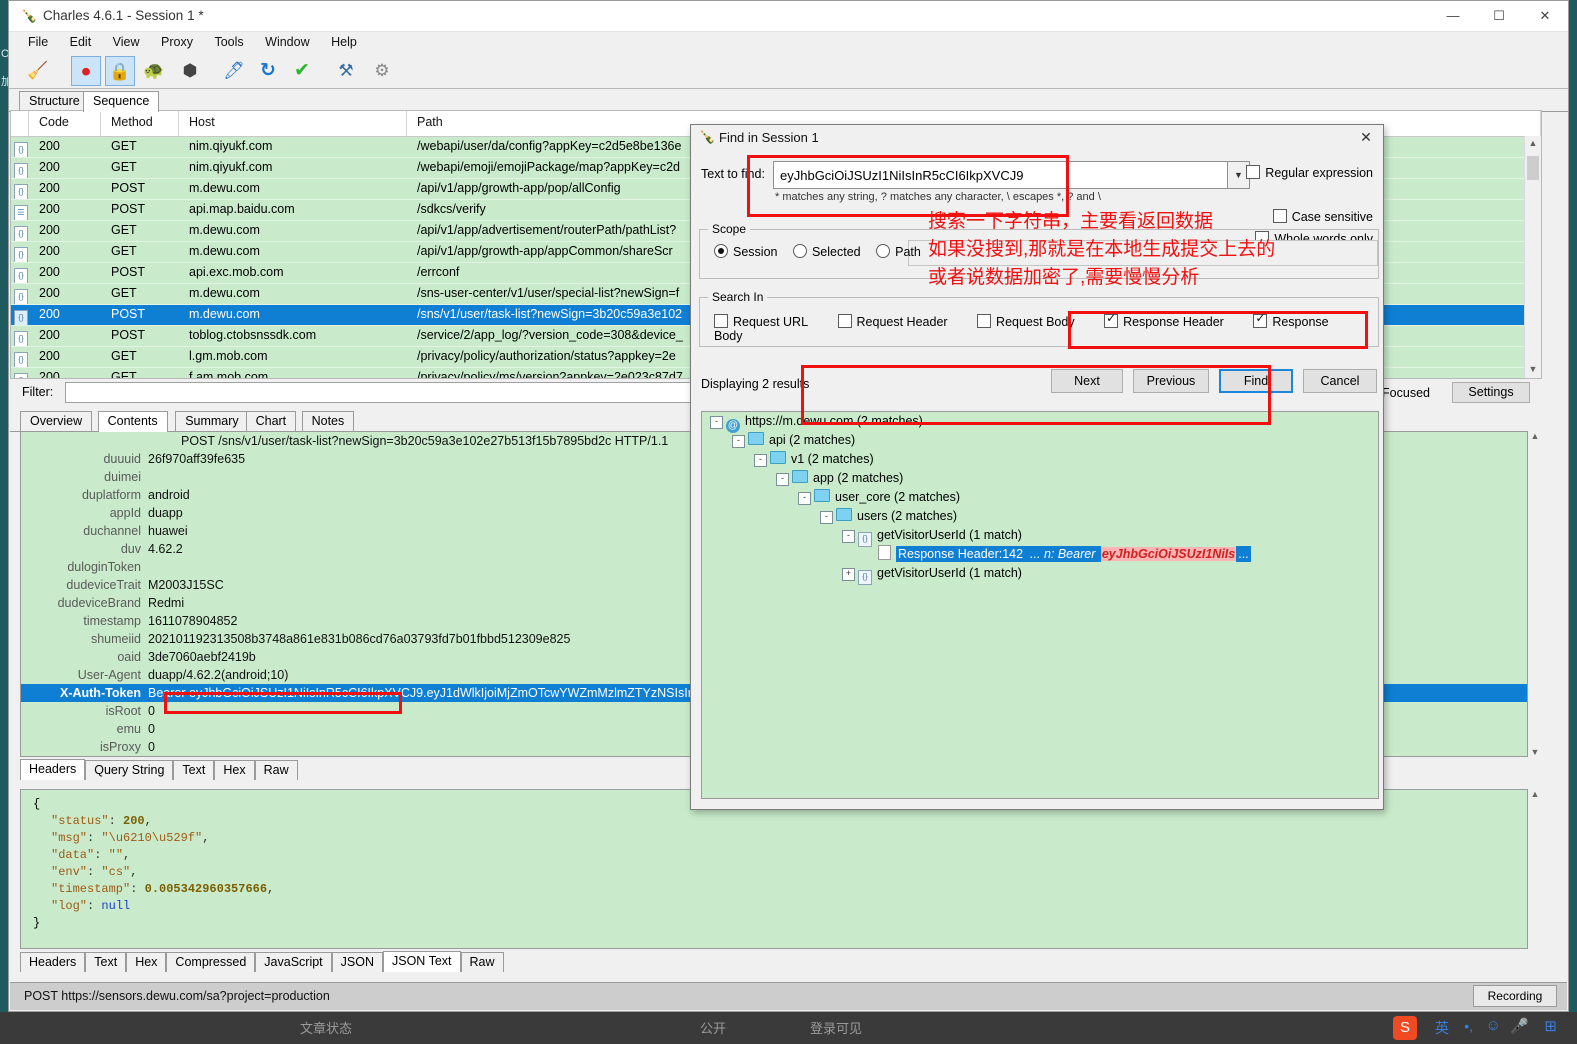 This screenshot has height=1044, width=1577. Describe the element at coordinates (1550, 1026) in the screenshot. I see `ime-keyboard-icon: ⊞` at that location.